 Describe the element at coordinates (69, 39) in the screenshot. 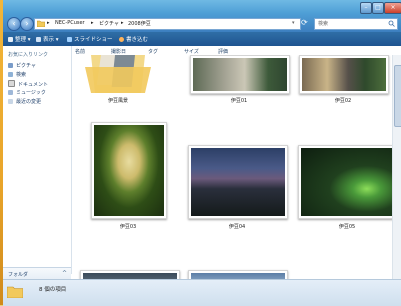

I see `slideshow-icon` at that location.